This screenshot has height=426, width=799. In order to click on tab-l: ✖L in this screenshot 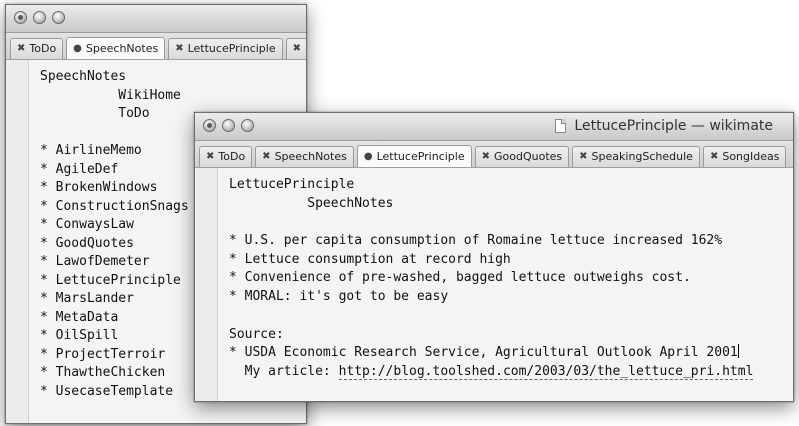, I will do `click(295, 48)`.